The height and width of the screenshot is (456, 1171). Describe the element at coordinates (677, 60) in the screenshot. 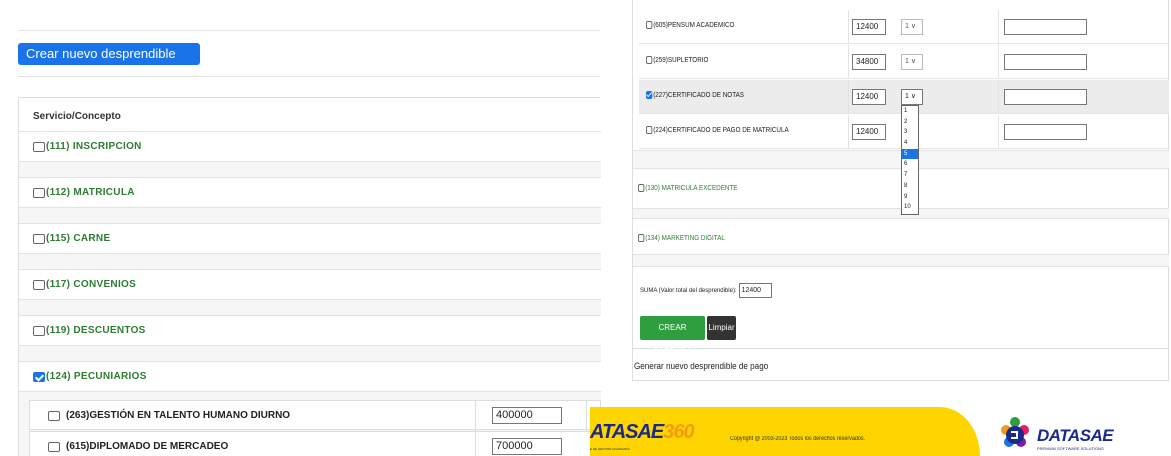

I see `concept-item: (259)SUPLETORIO` at that location.